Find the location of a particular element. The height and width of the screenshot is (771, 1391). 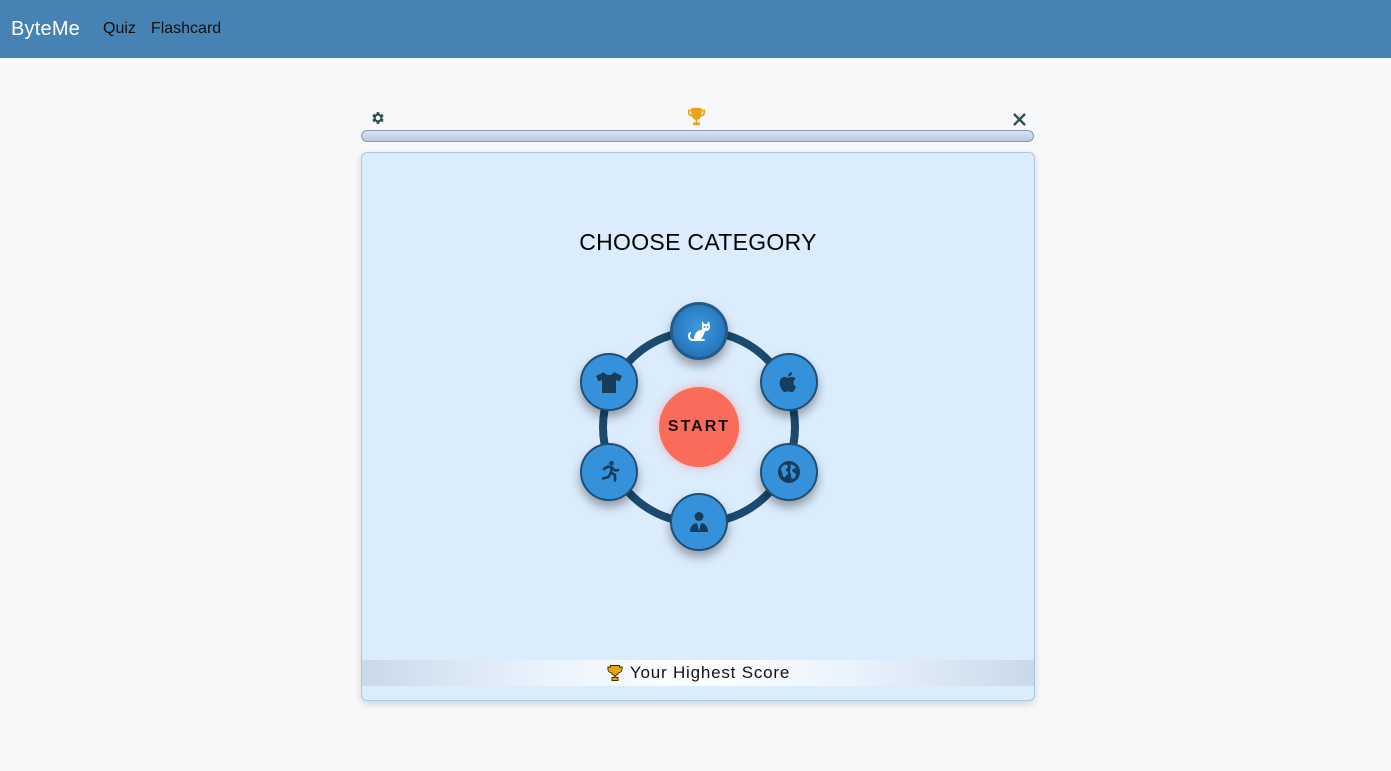

tshirt-icon is located at coordinates (609, 382).